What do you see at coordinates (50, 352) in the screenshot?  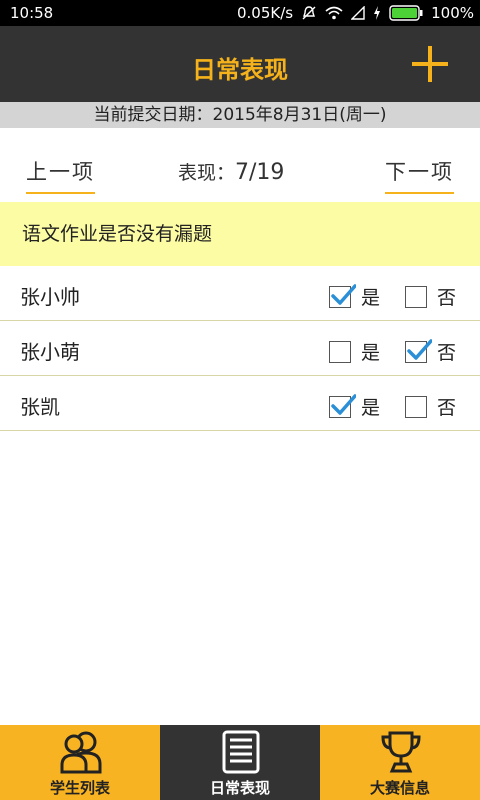 I see `student-name: 张小萌` at bounding box center [50, 352].